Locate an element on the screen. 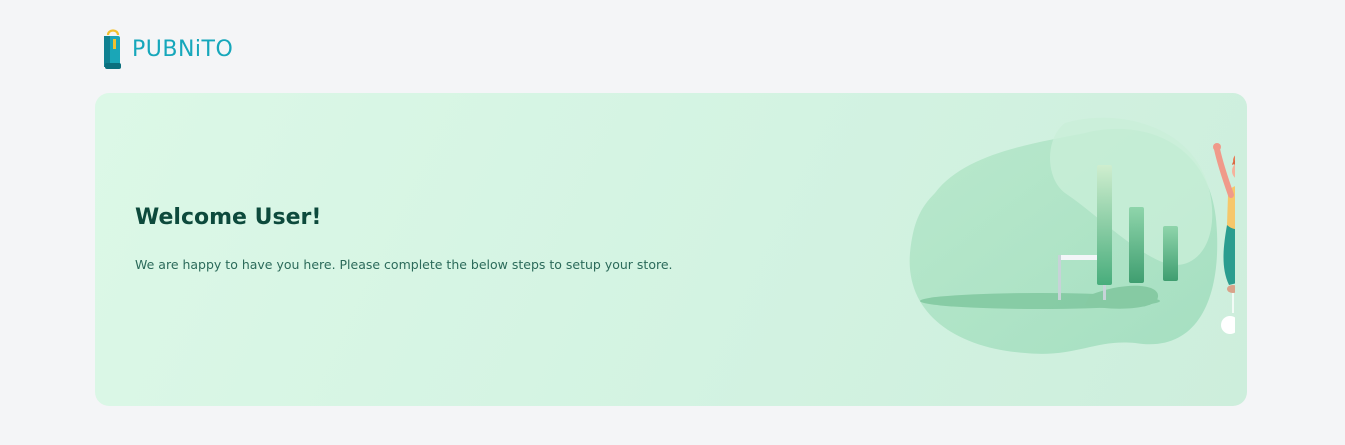 The width and height of the screenshot is (1345, 445). header: PUBNiTO is located at coordinates (167, 49).